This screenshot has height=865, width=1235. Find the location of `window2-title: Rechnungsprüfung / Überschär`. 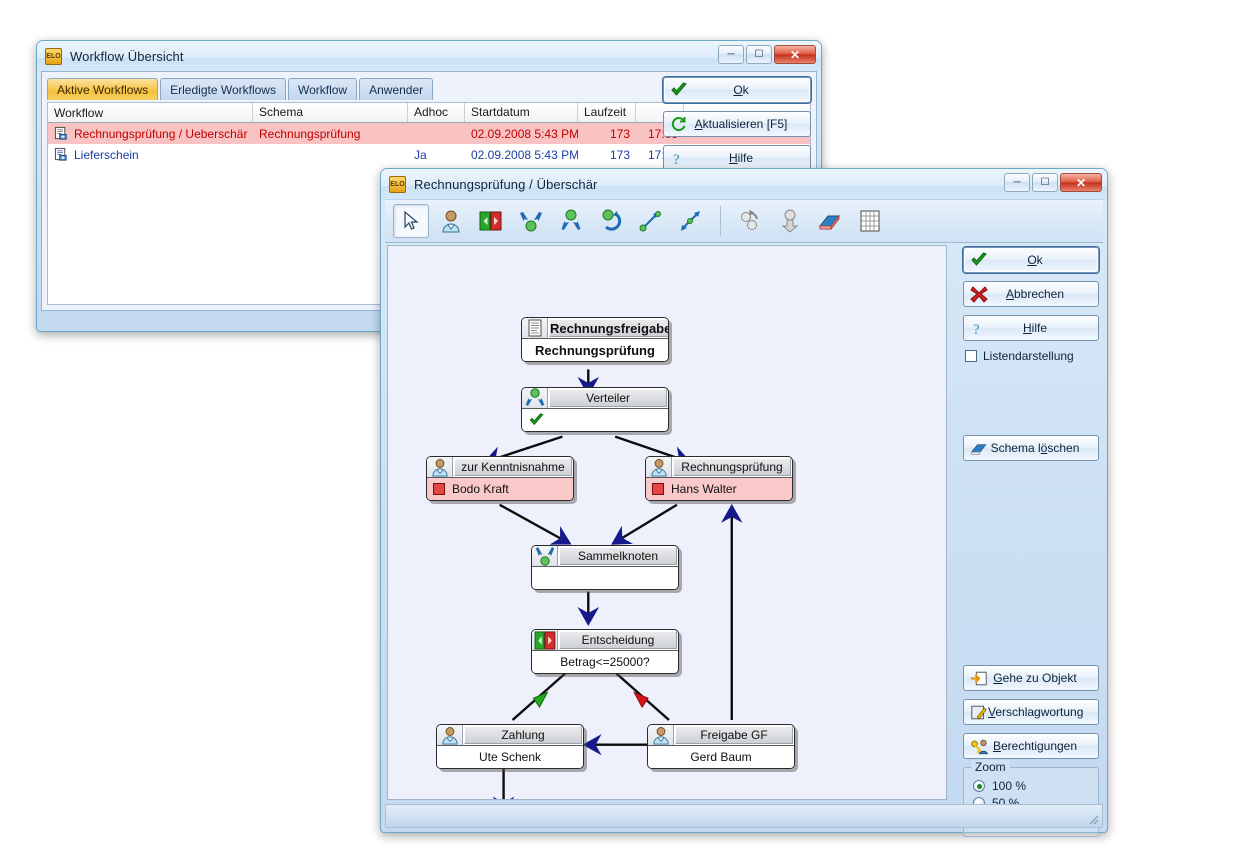

window2-title: Rechnungsprüfung / Überschär is located at coordinates (506, 184).